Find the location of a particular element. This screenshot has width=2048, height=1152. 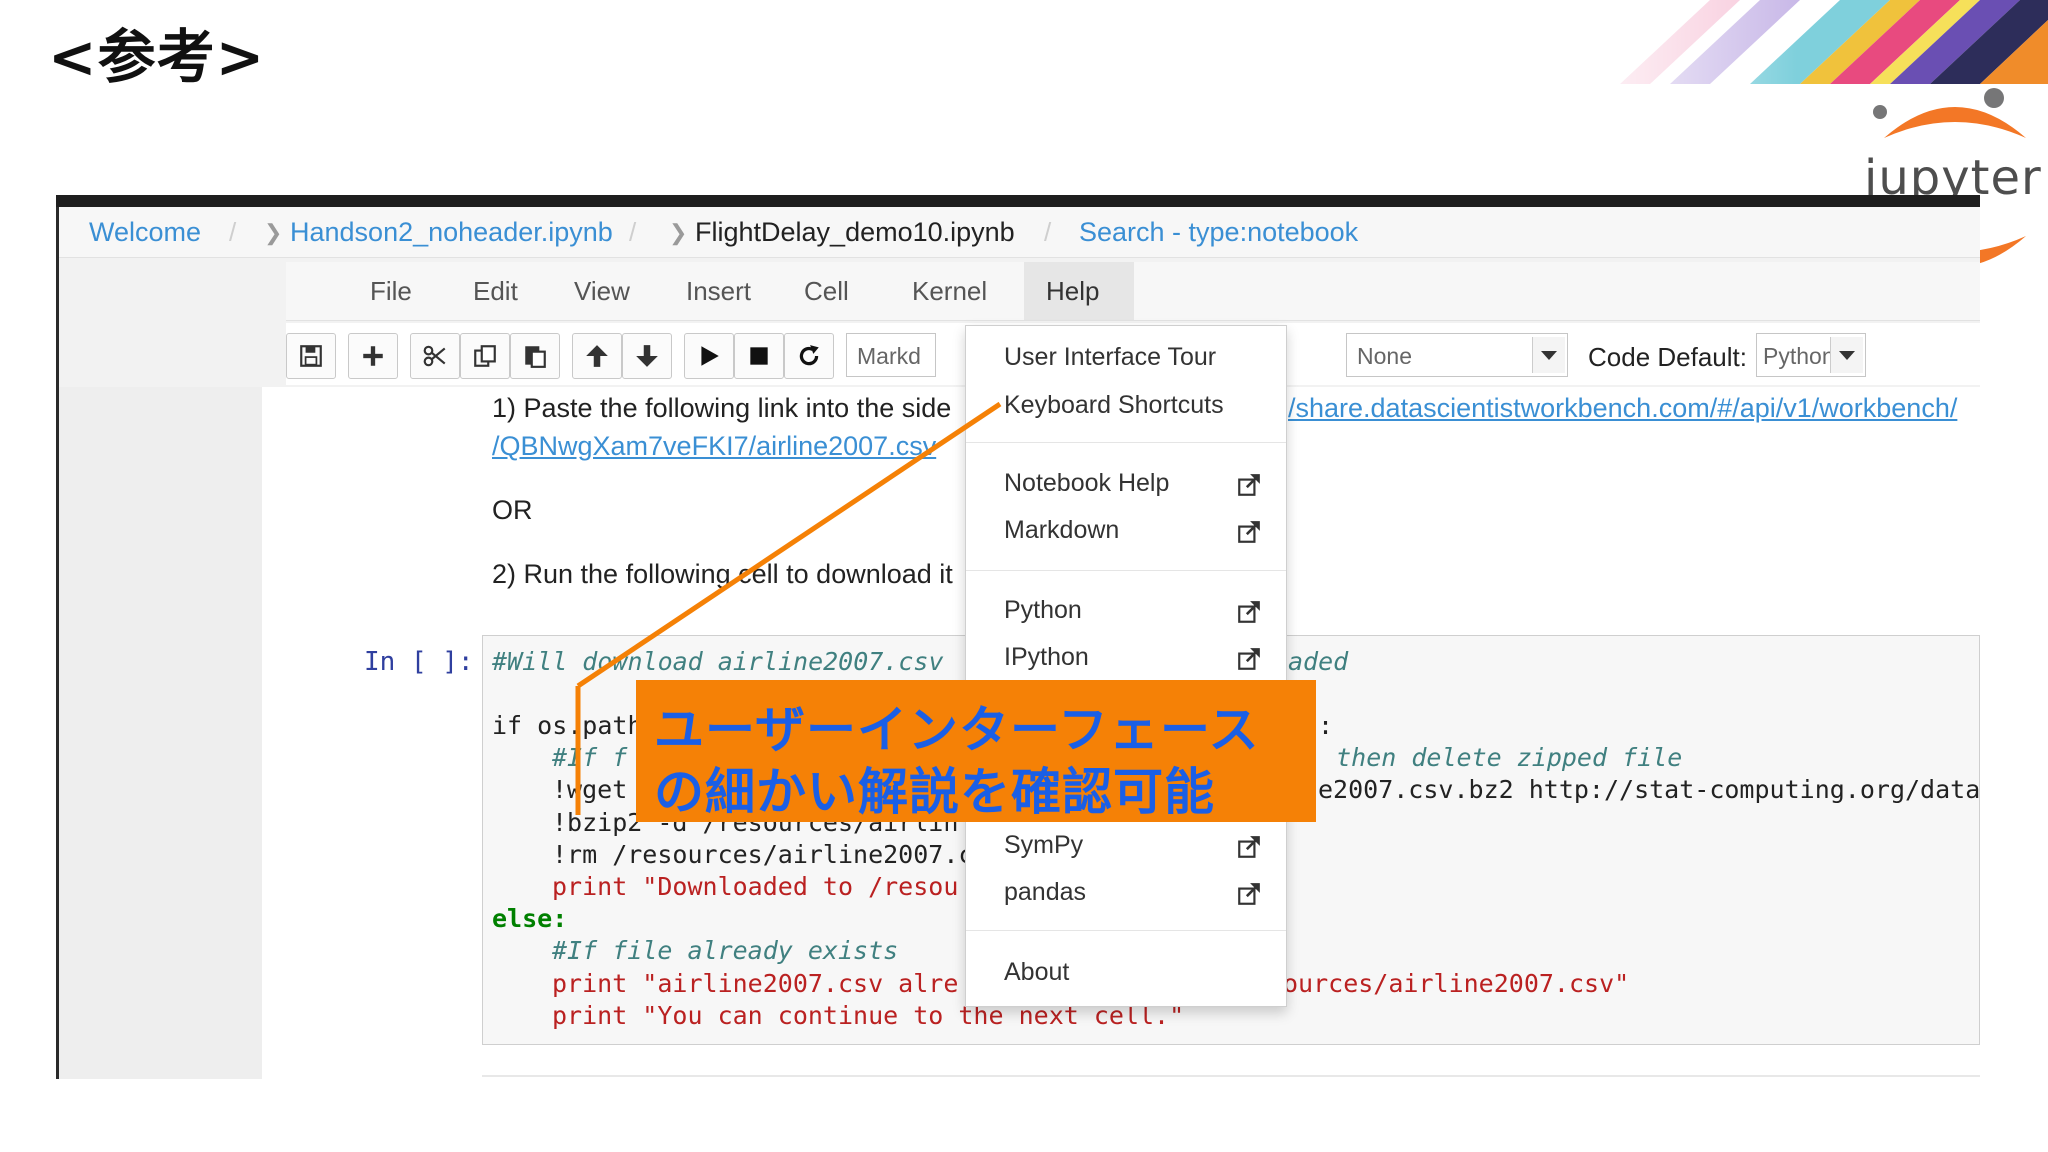

breadcrumb-flightdelay: FlightDelay_demo10.ipynb is located at coordinates (855, 232).